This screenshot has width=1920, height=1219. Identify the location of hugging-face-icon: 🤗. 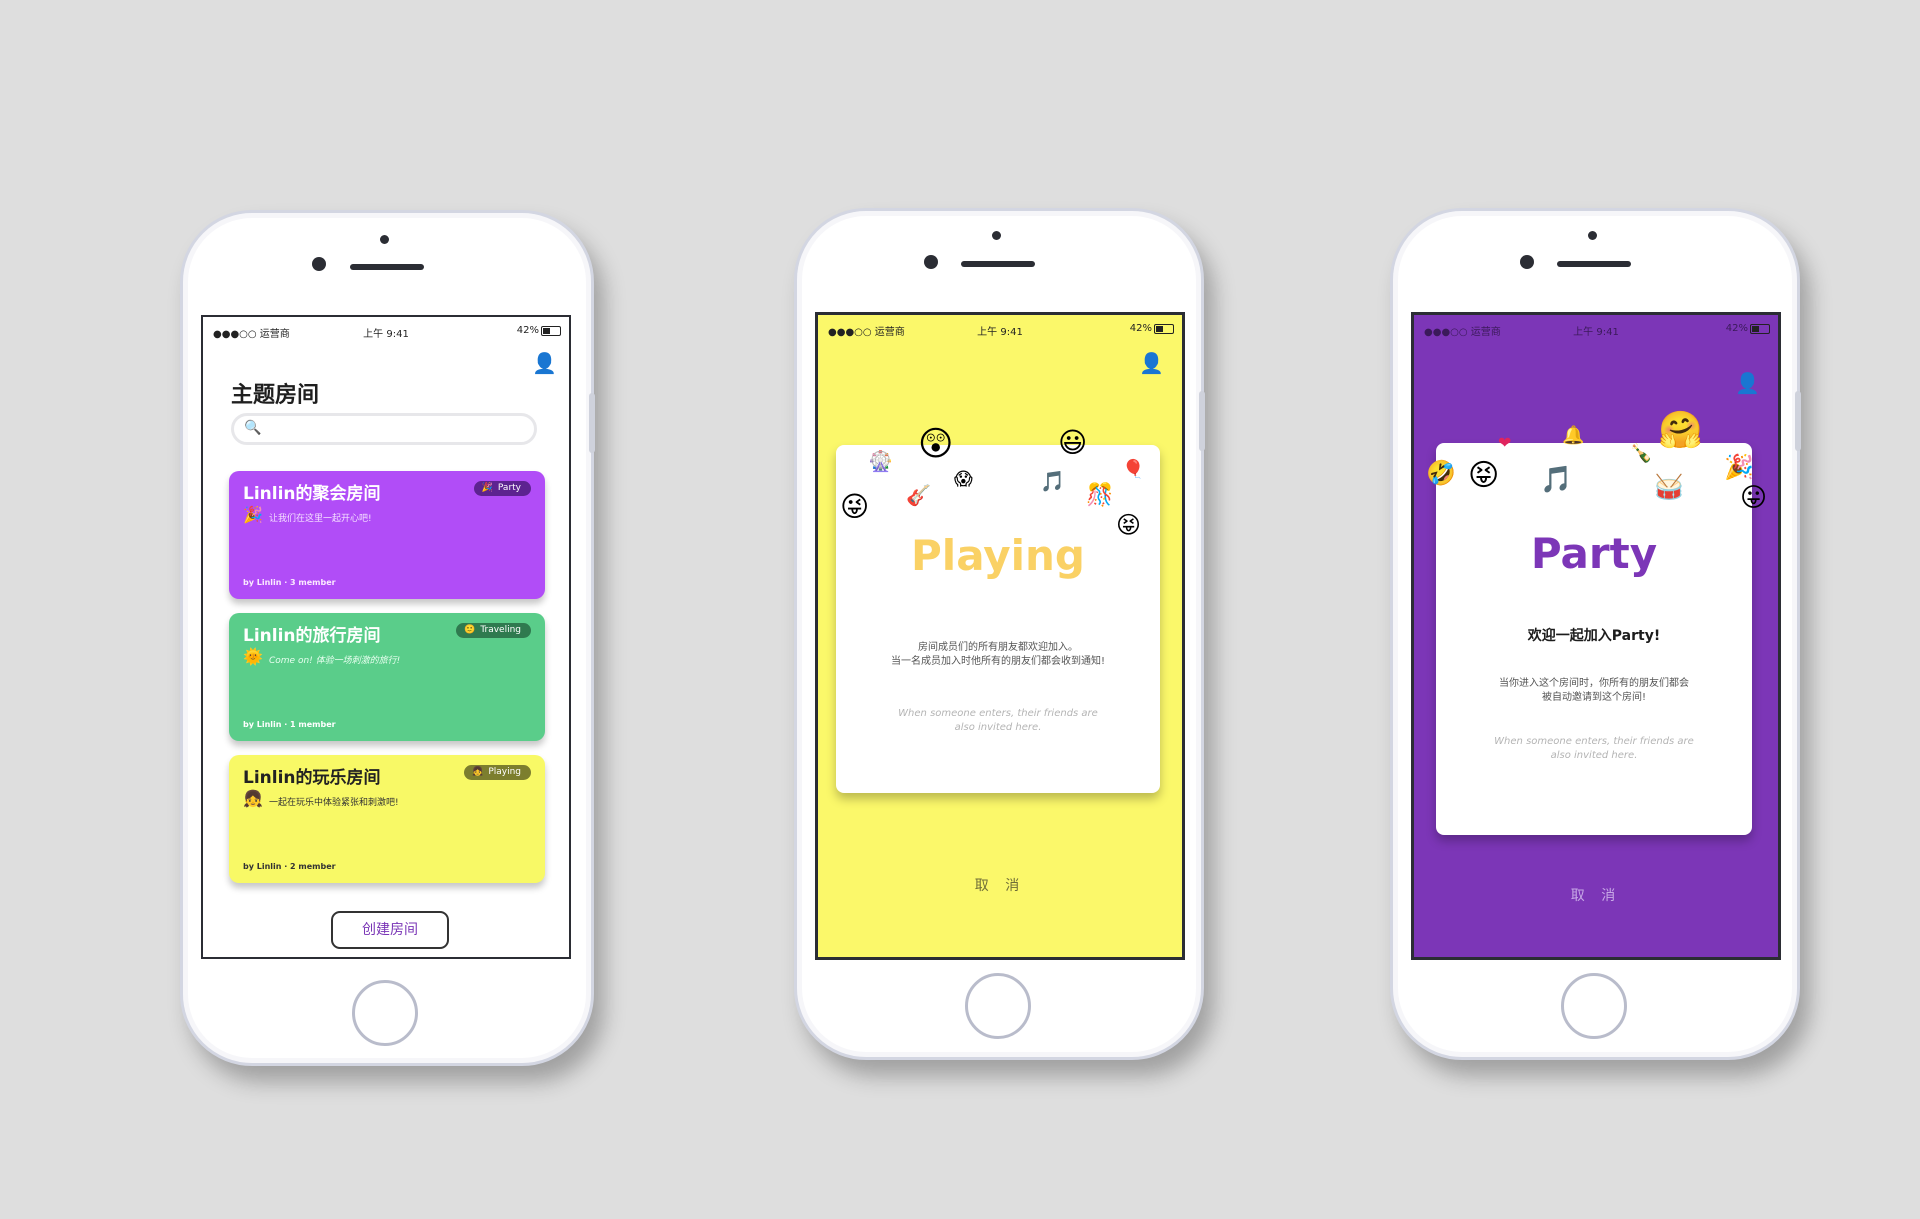
(1680, 430).